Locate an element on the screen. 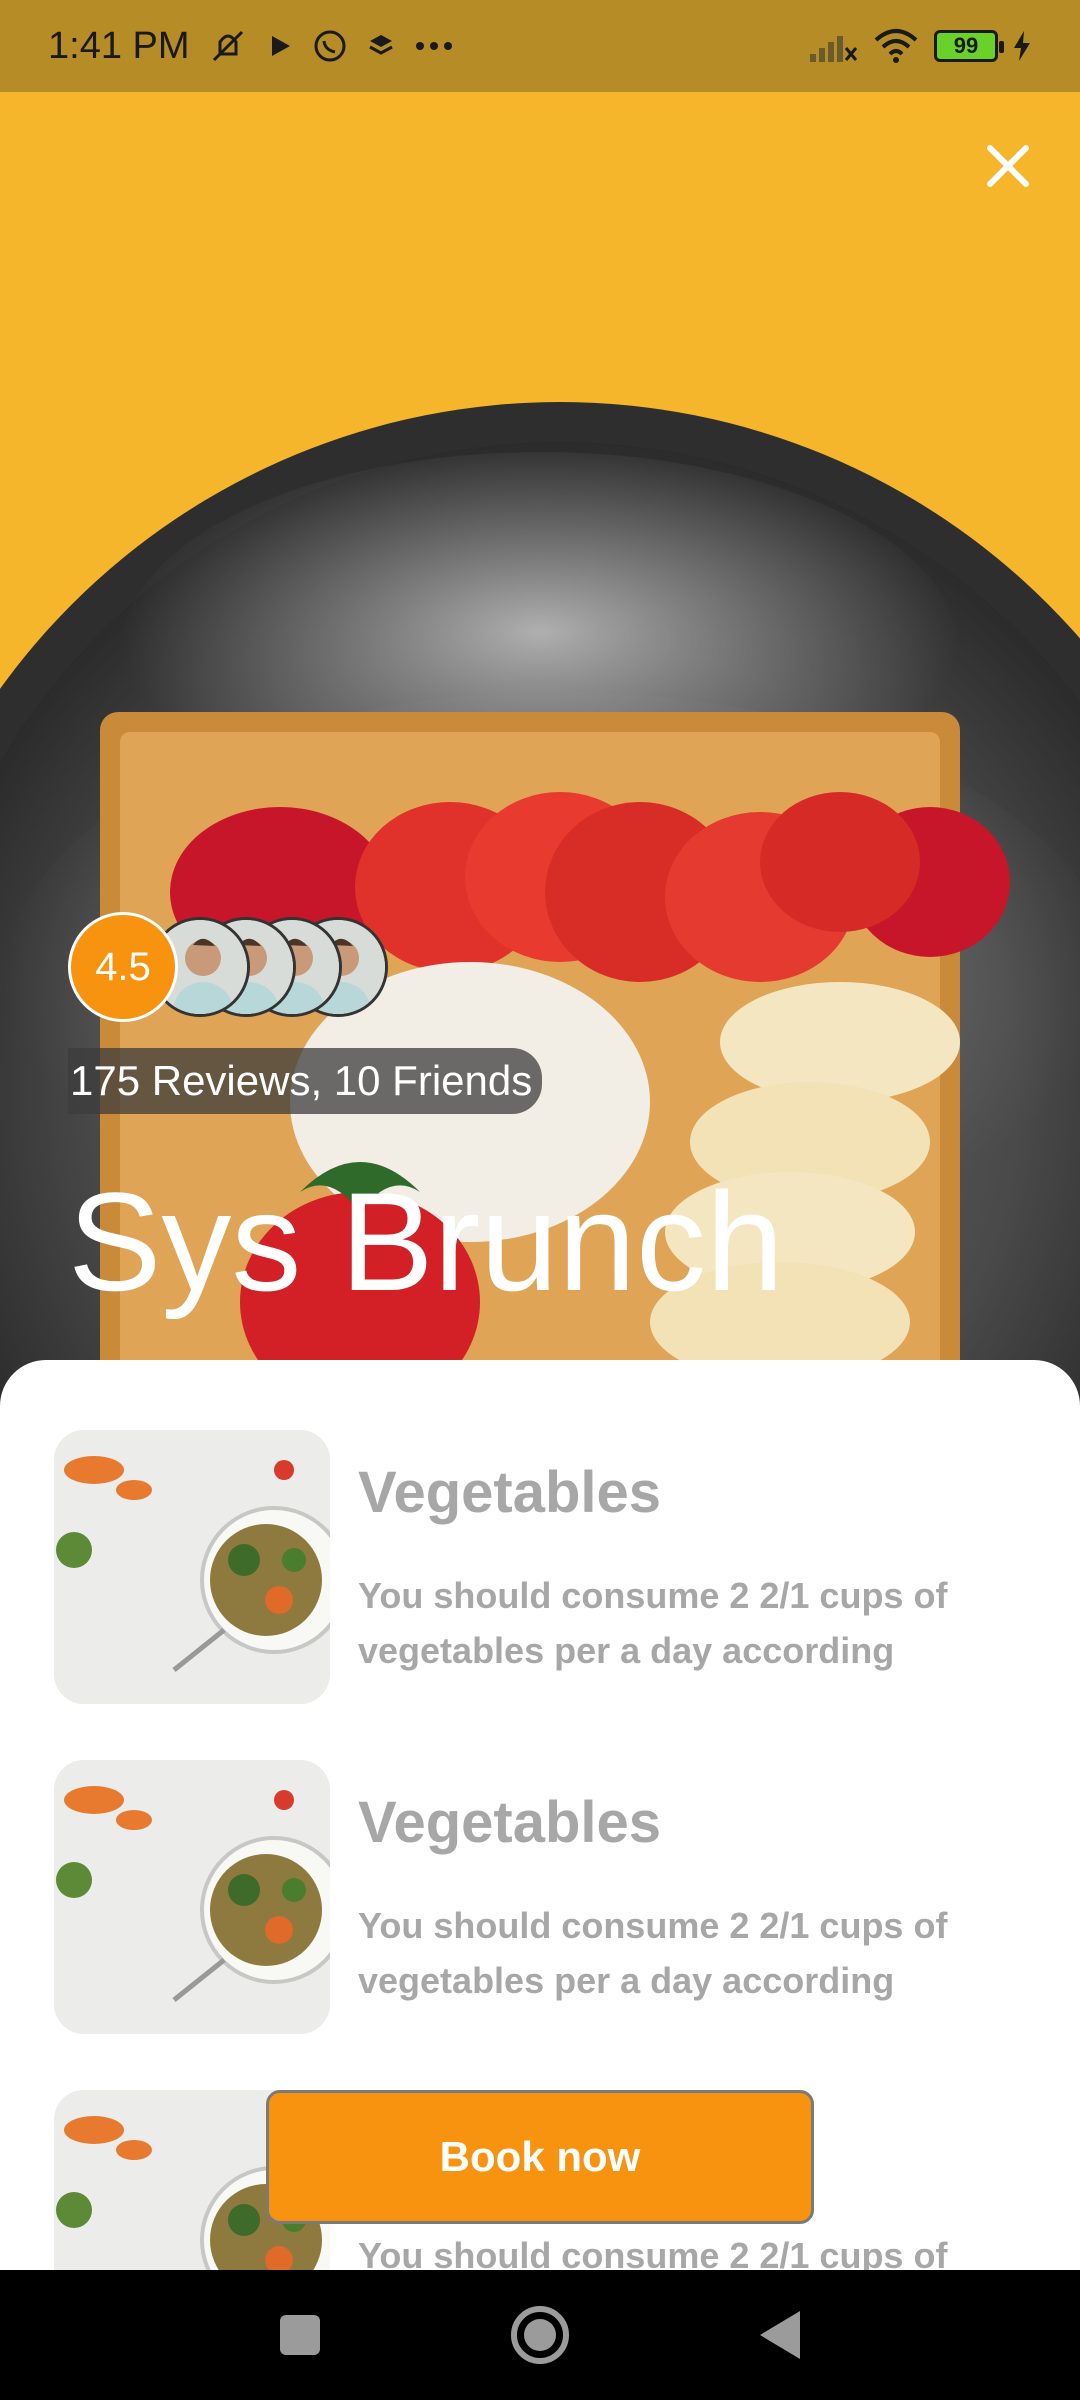 This screenshot has height=2400, width=1080. back-icon is located at coordinates (780, 2335).